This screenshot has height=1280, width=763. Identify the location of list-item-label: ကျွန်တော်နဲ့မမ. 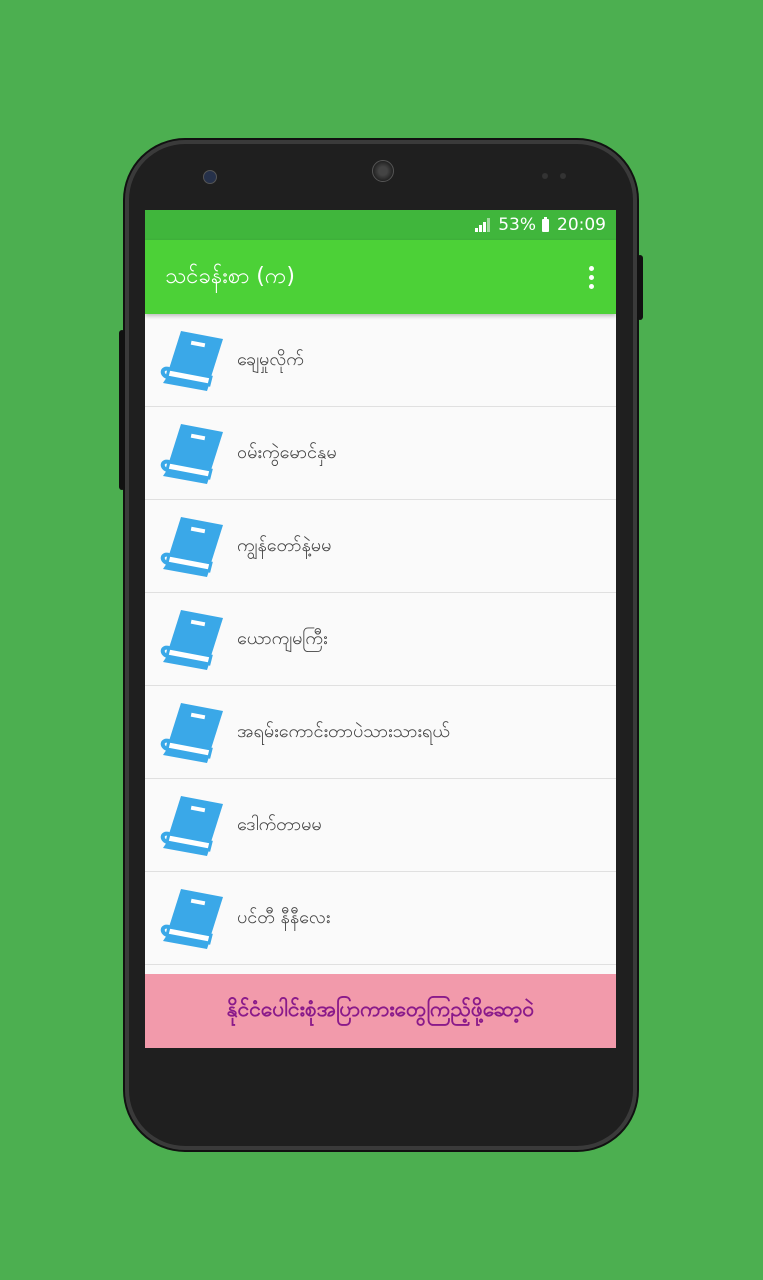
(284, 545).